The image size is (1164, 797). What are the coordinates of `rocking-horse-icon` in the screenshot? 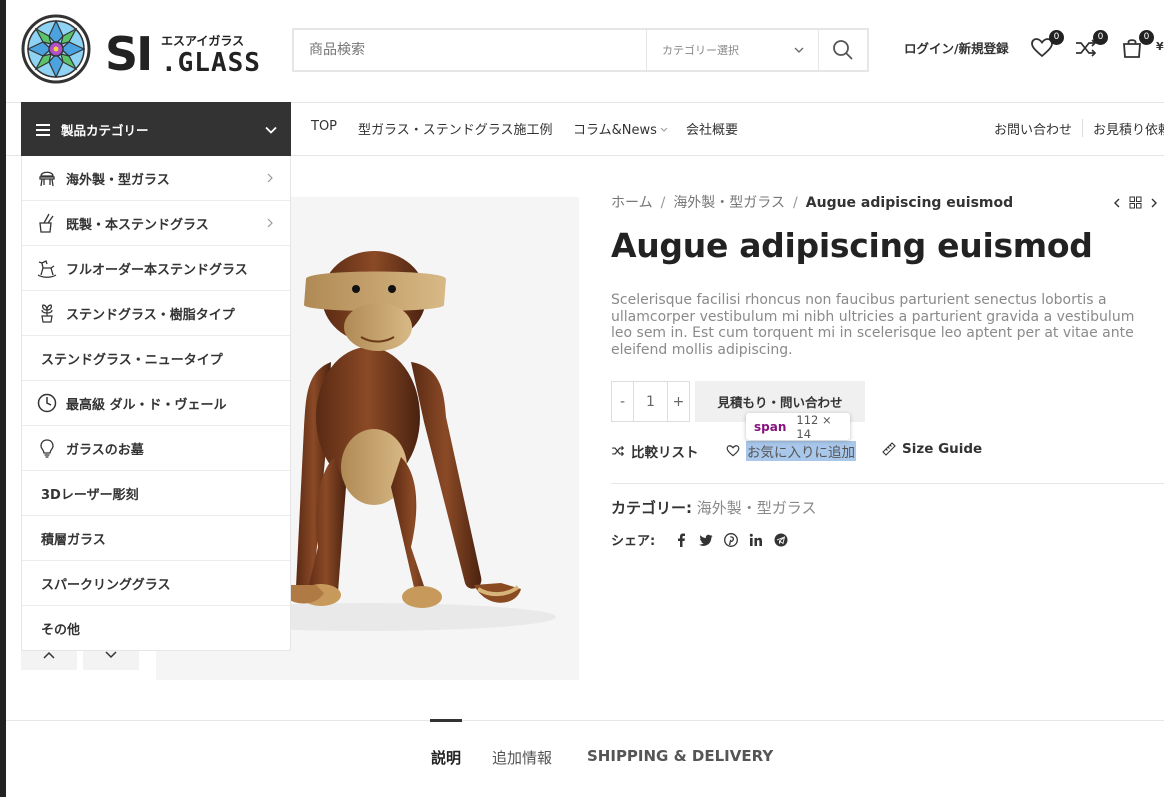 It's located at (47, 269).